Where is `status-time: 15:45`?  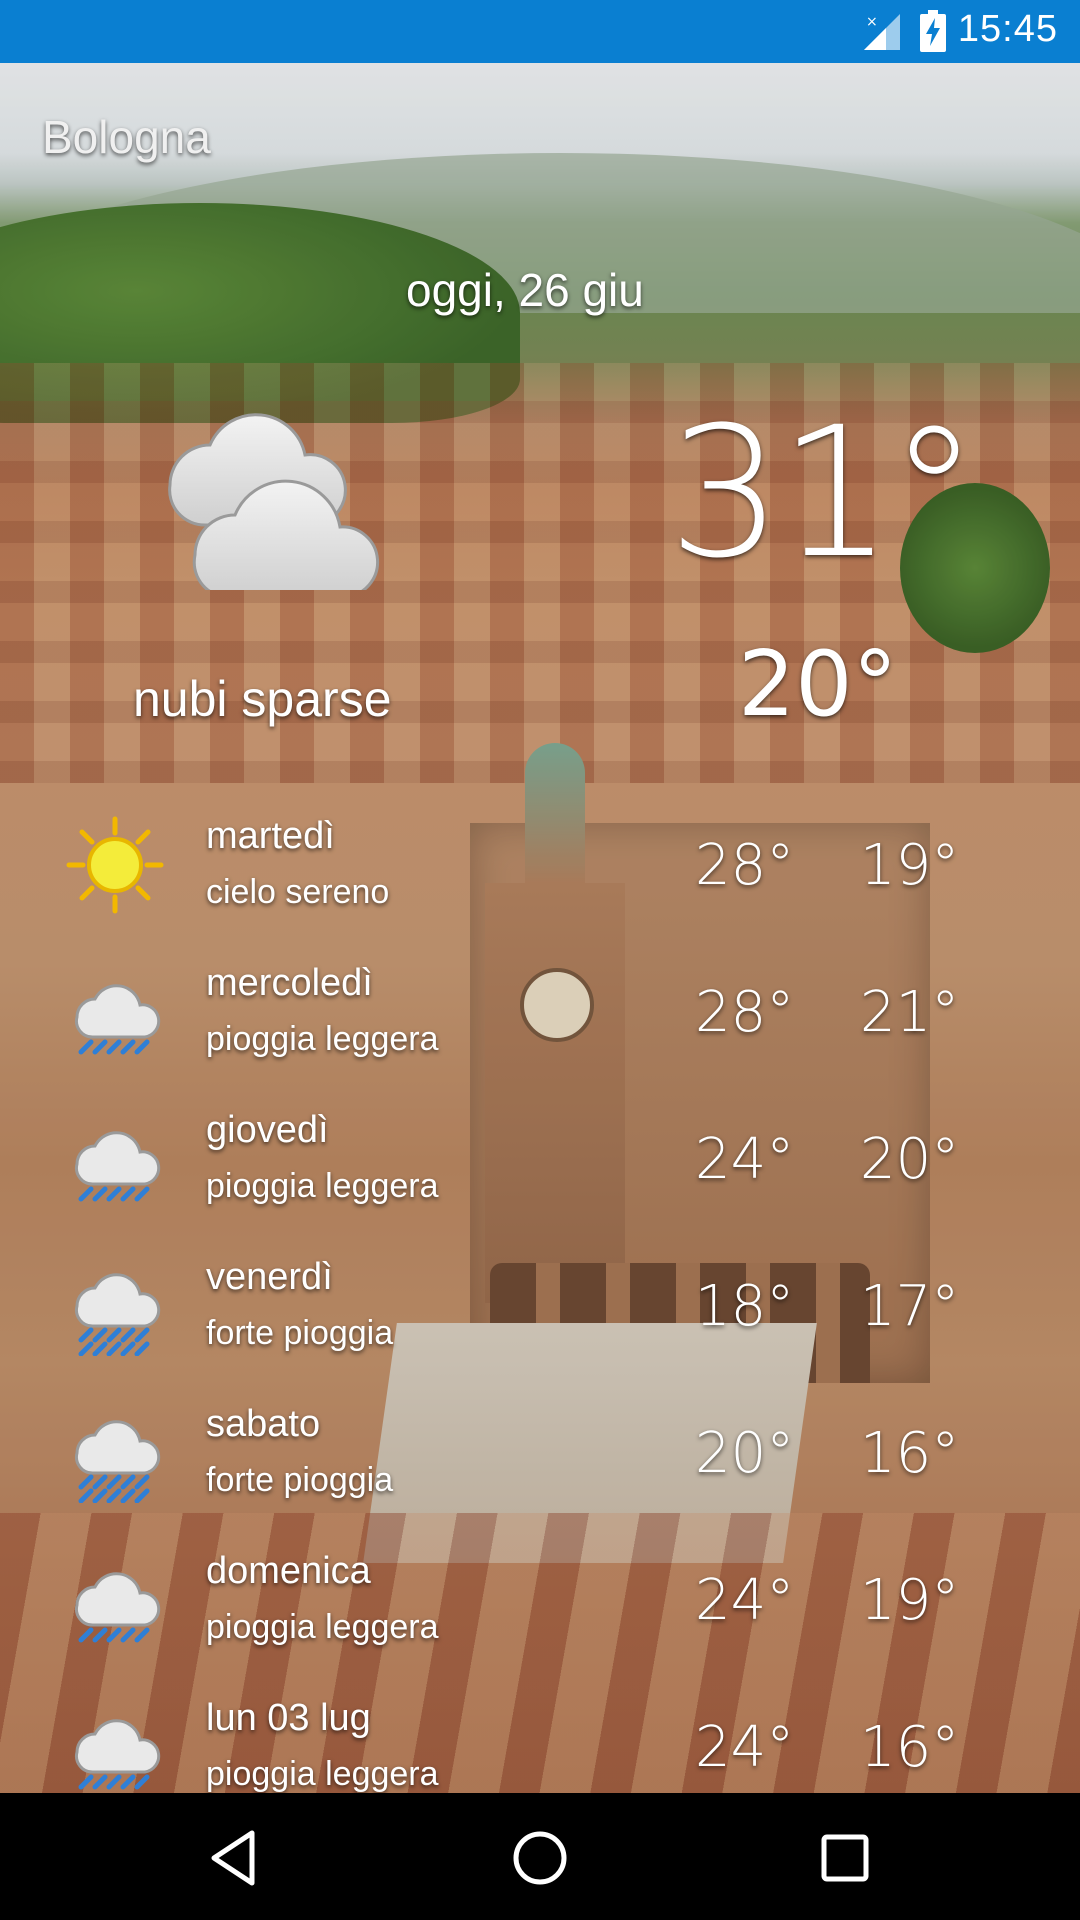 status-time: 15:45 is located at coordinates (1007, 29).